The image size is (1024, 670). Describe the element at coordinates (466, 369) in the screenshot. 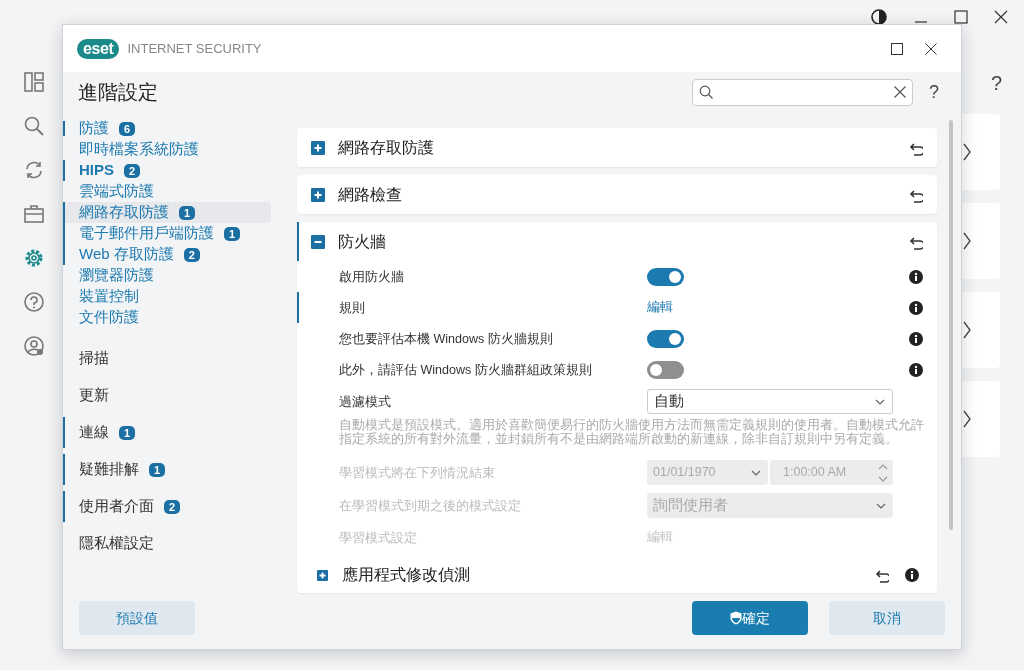

I see `setting-label: 此外，請評估 Windows 防火牆群組政策規則` at that location.